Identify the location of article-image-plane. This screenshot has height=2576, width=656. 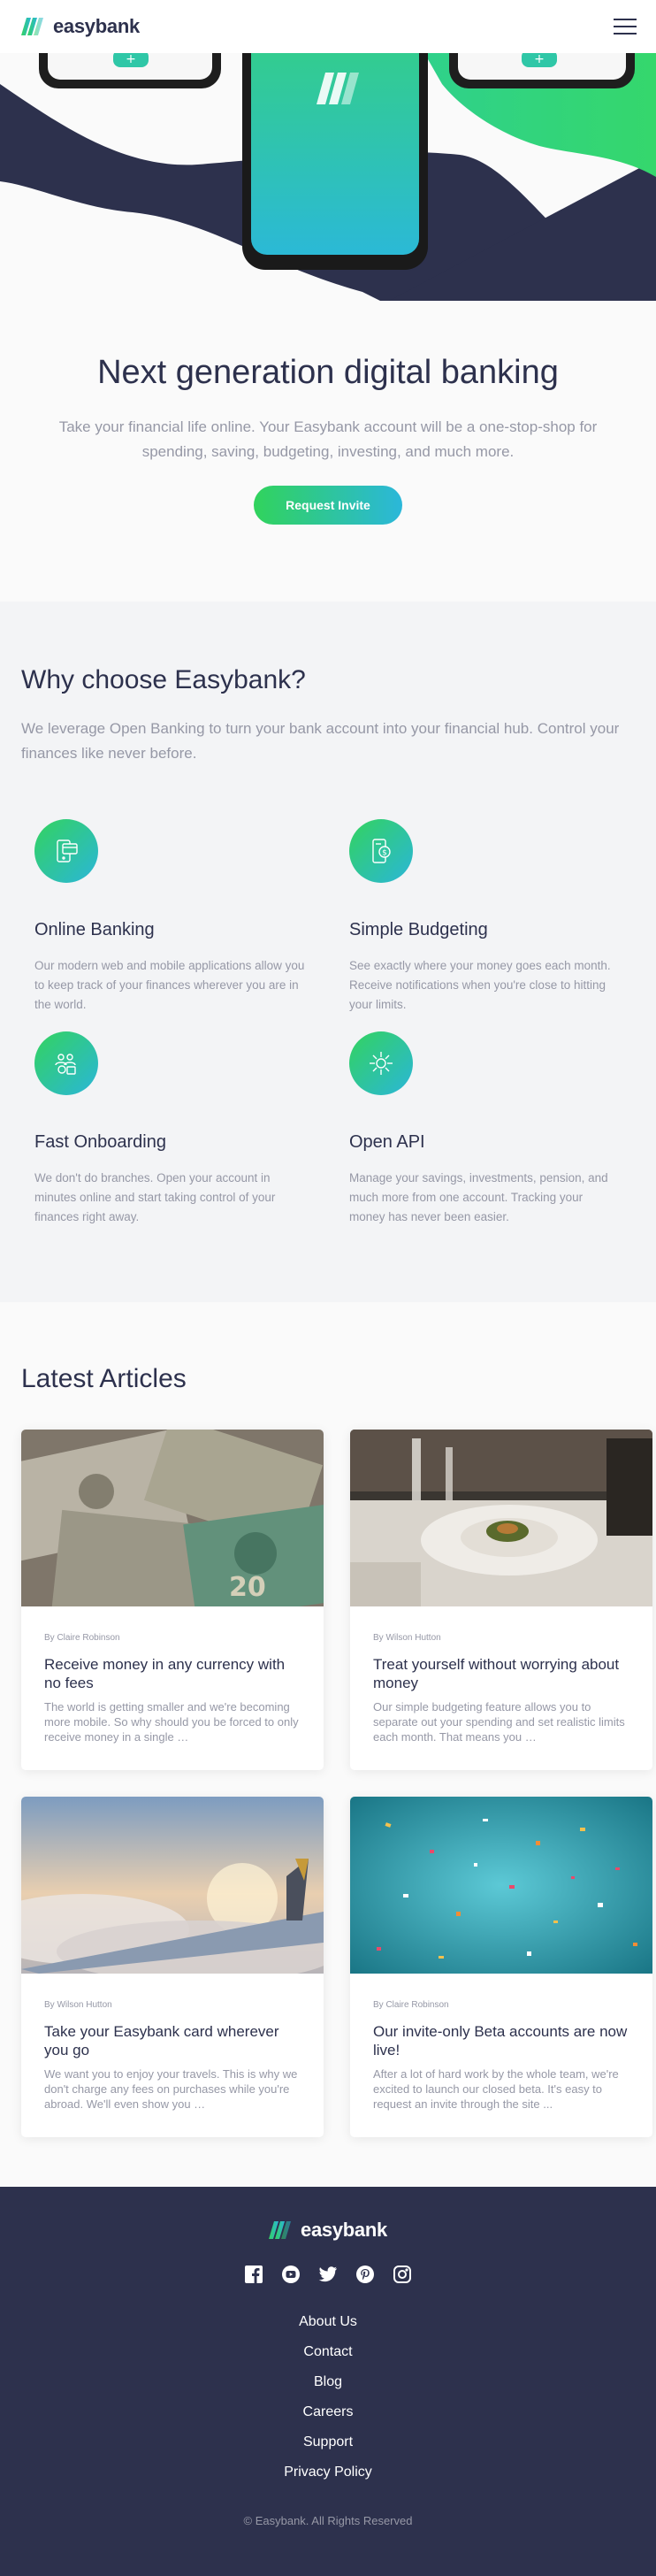
(172, 1885).